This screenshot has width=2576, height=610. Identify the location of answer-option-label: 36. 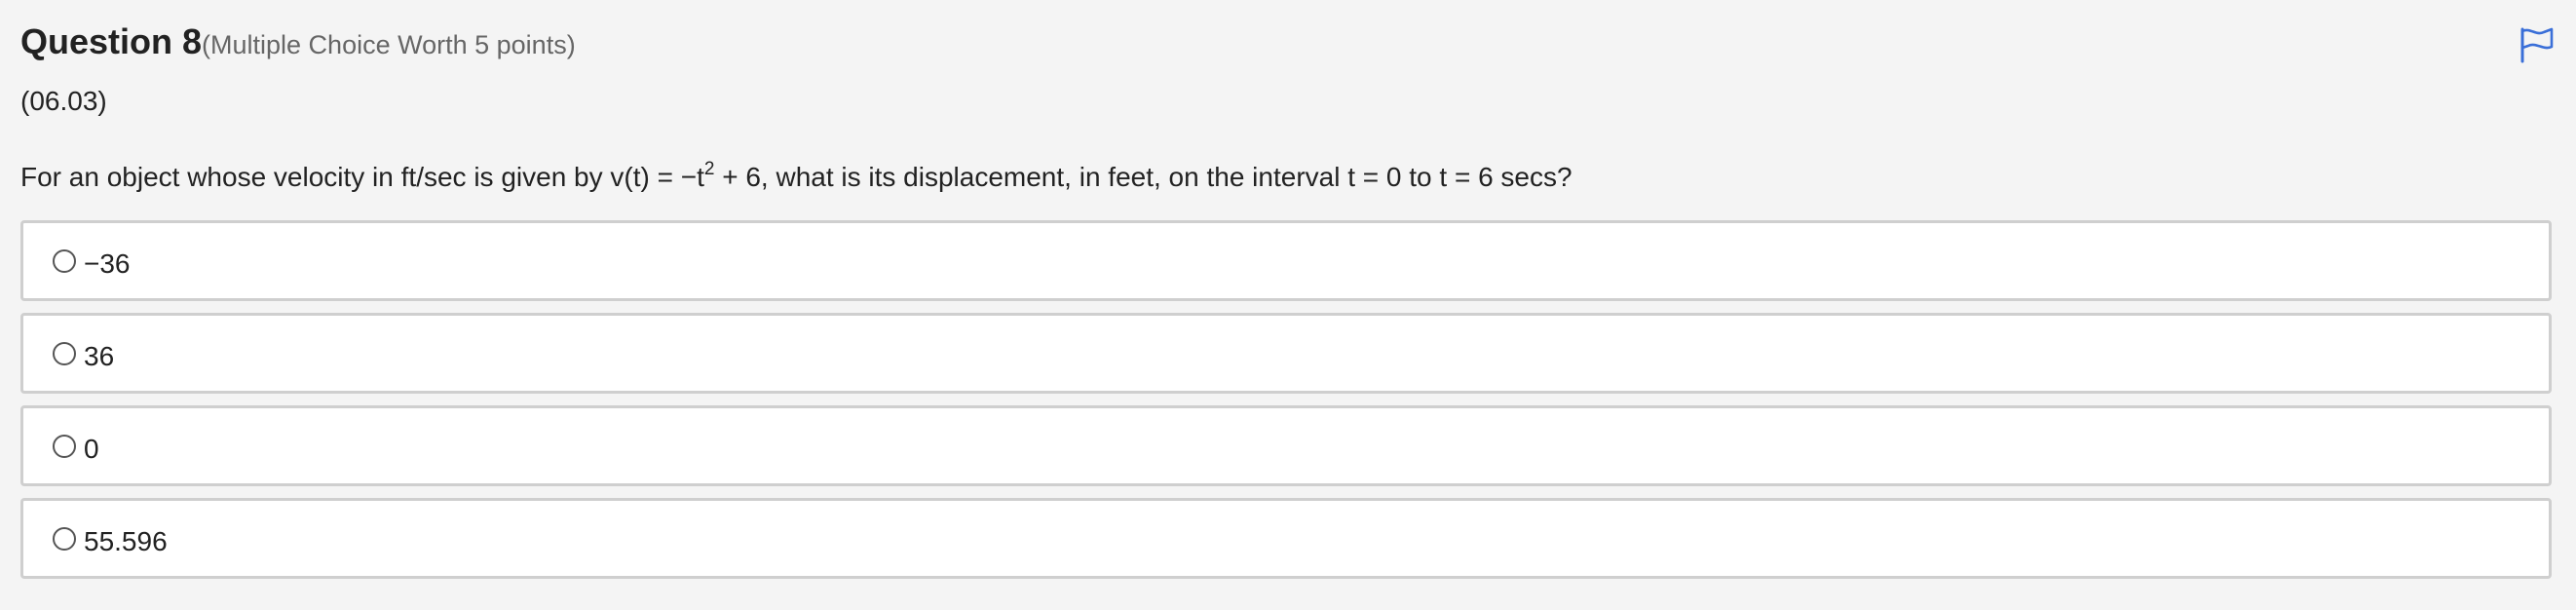
(99, 355).